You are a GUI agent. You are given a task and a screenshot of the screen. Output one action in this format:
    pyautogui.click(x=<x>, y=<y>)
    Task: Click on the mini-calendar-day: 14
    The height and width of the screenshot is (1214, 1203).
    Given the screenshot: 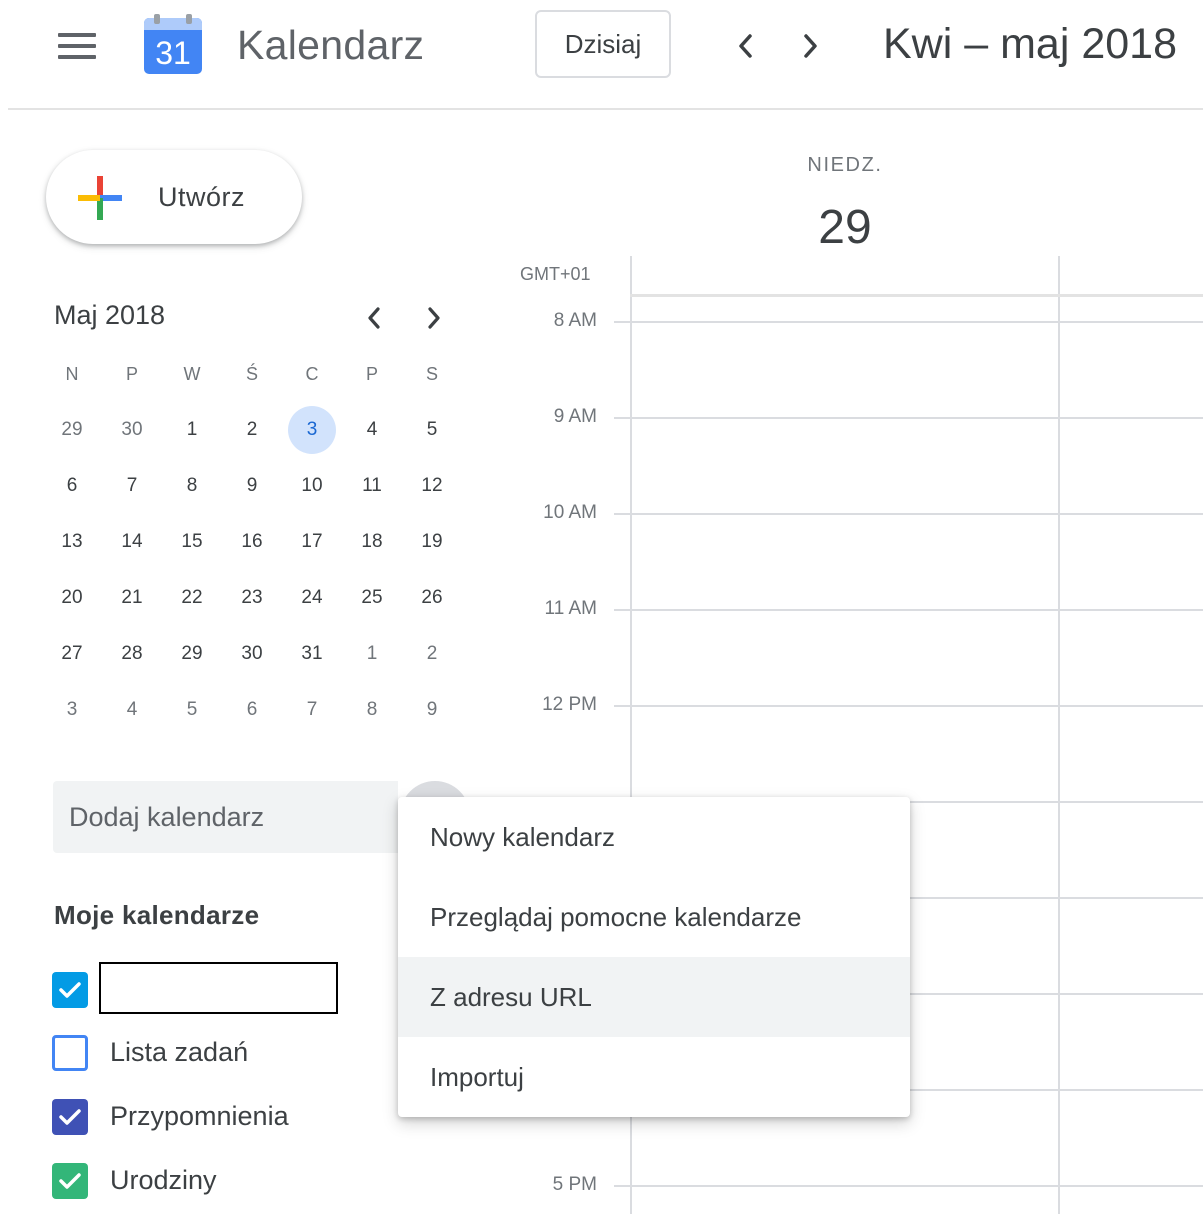 What is the action you would take?
    pyautogui.click(x=132, y=542)
    